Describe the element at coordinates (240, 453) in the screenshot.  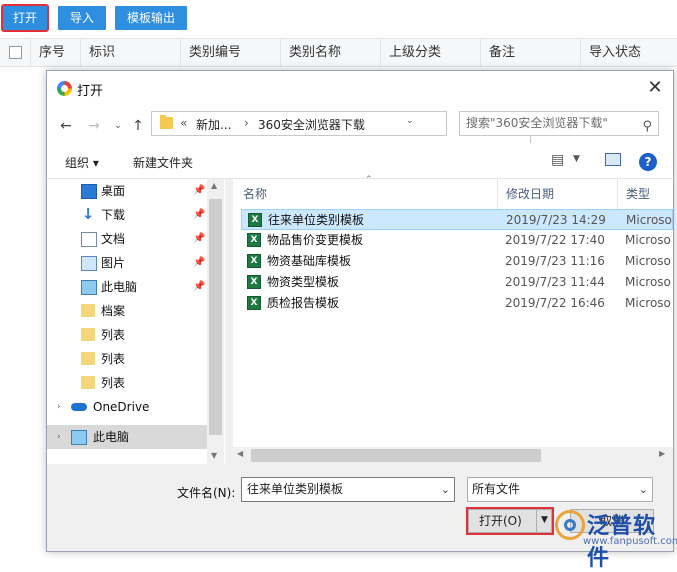
I see `scroll-left-icon: ◀` at that location.